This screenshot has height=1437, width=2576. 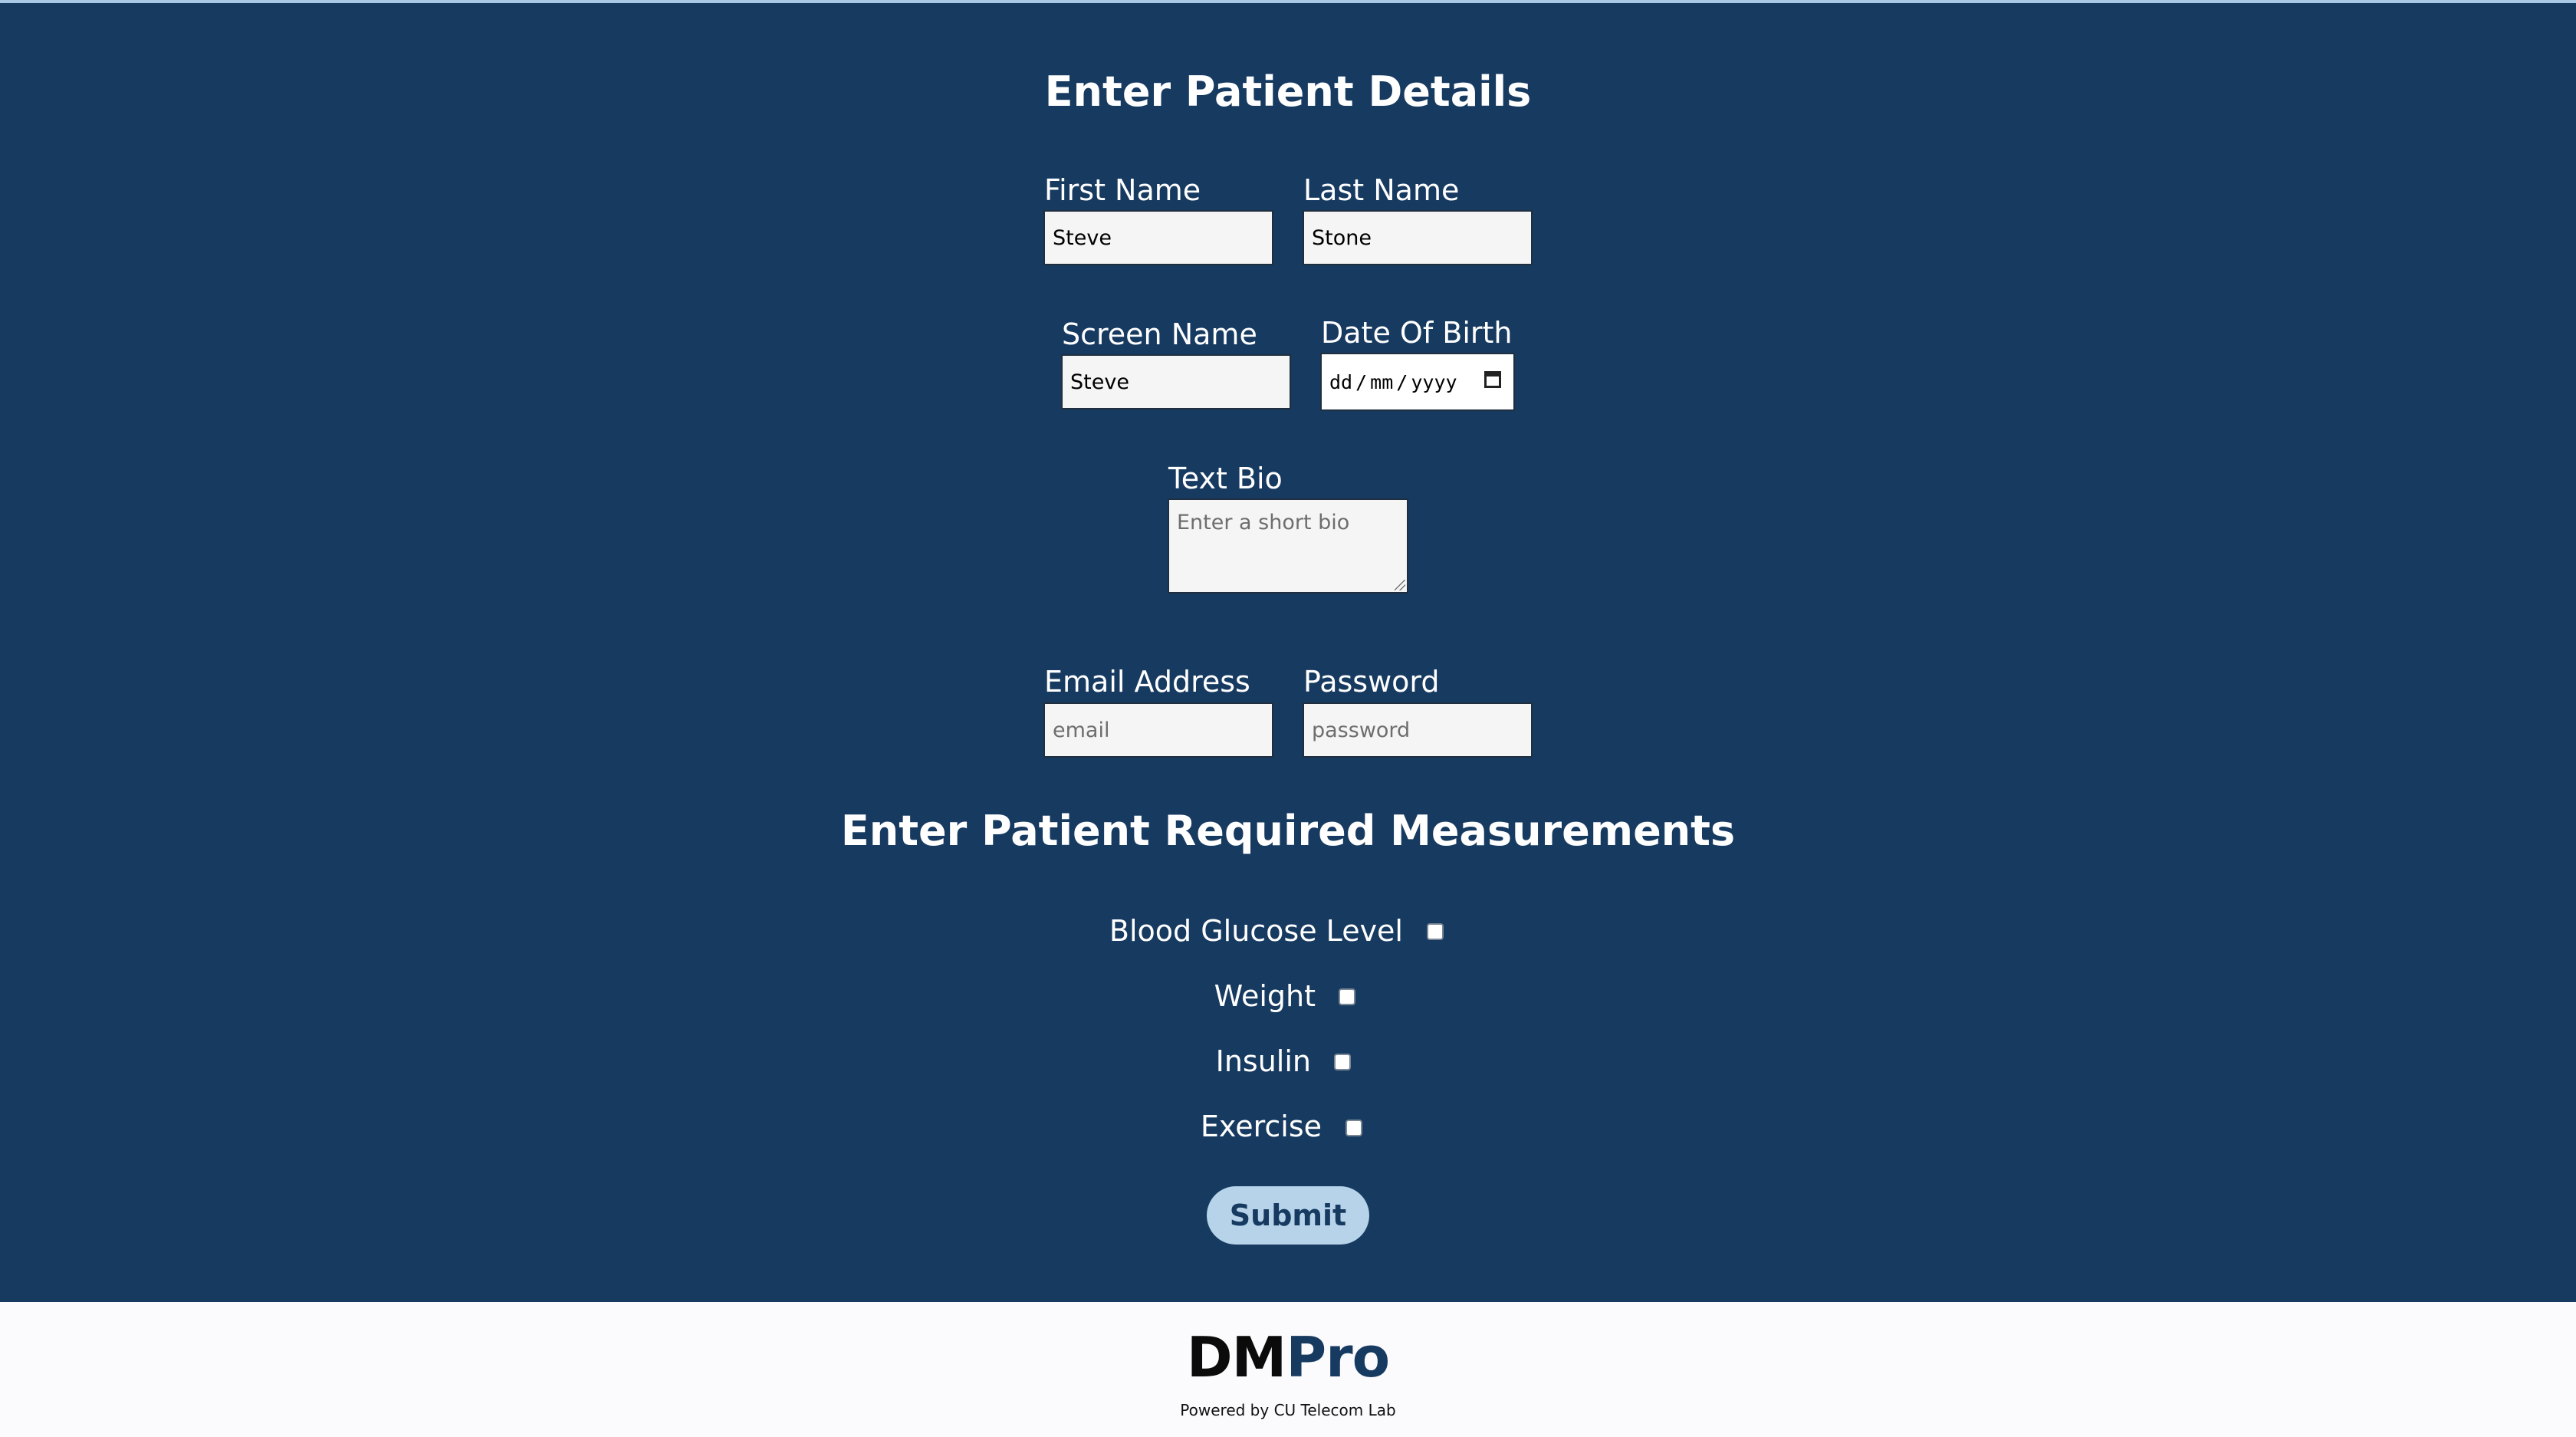 I want to click on logo-text-pro: Pro, so click(x=1338, y=1357).